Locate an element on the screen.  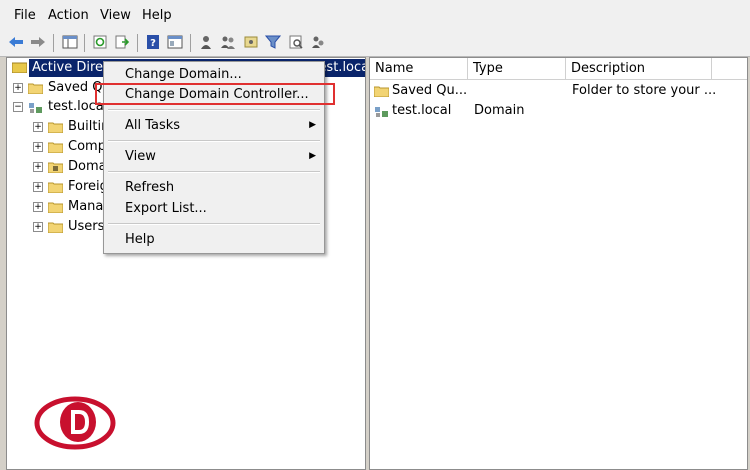
menu-item-help: Help is located at coordinates (140, 239).